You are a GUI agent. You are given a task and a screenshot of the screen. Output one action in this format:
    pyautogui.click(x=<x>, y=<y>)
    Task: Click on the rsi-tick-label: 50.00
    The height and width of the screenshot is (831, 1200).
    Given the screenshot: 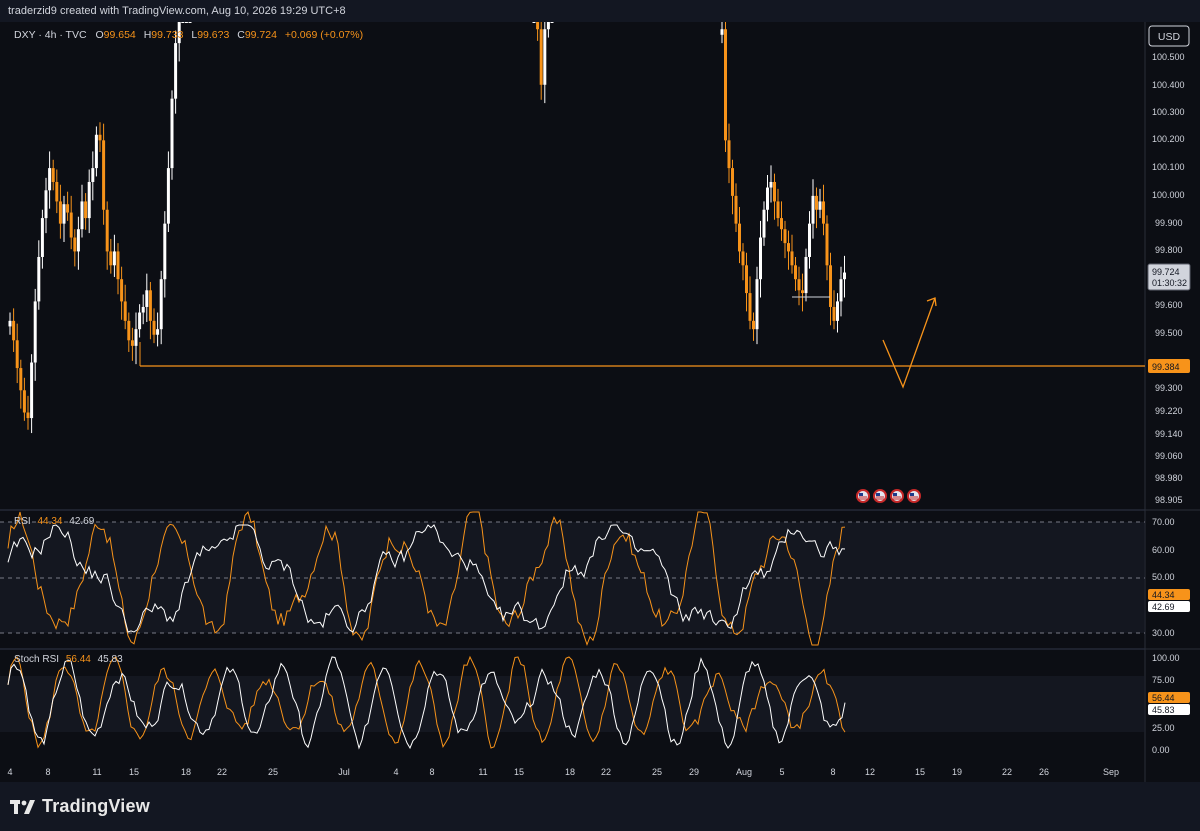 What is the action you would take?
    pyautogui.click(x=1163, y=577)
    